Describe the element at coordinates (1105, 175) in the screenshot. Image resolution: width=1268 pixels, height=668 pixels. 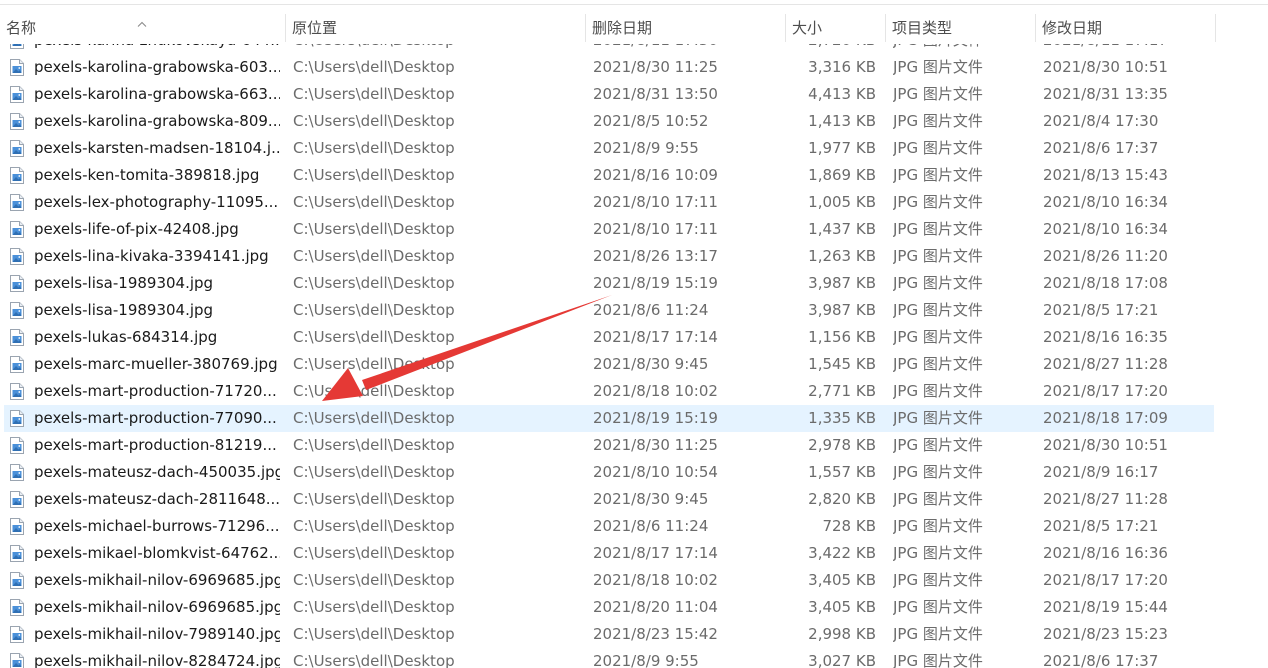
I see `modified-date: 2021/8/13 15:43` at that location.